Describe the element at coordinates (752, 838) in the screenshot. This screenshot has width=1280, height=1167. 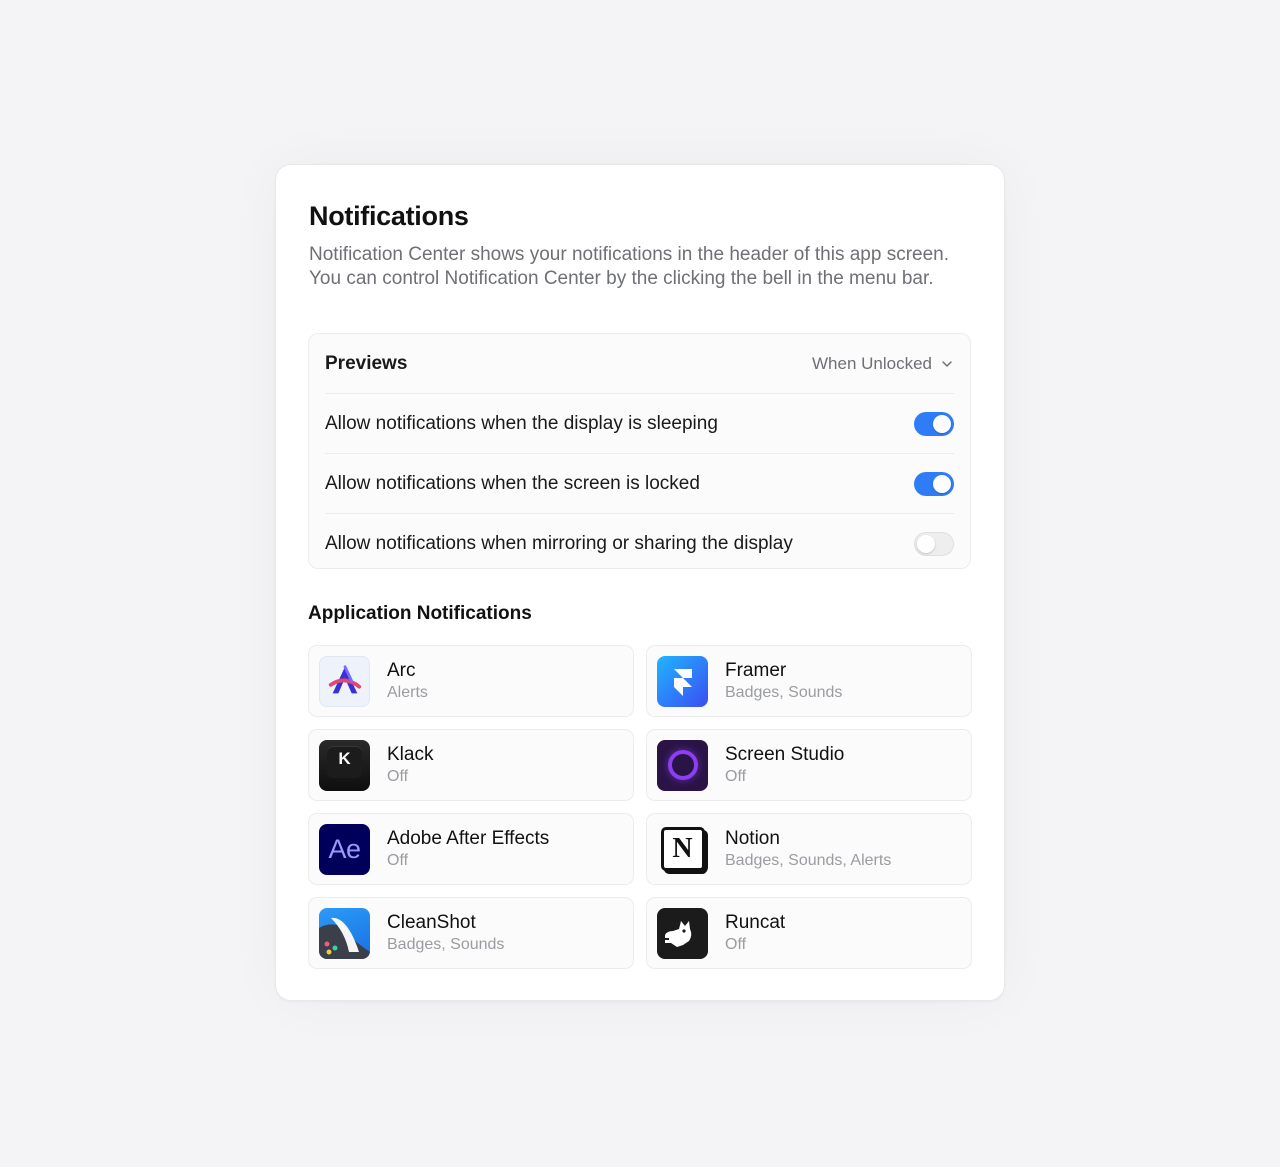
I see `app-name: Notion` at that location.